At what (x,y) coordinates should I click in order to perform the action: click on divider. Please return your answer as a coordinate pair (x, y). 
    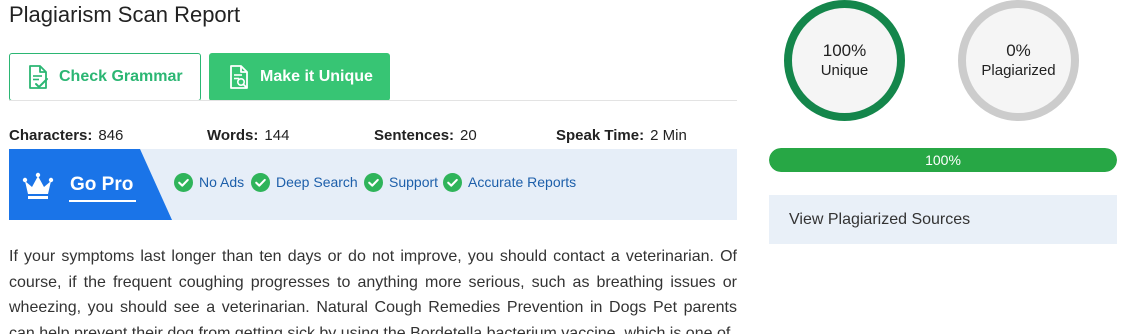
    Looking at the image, I should click on (373, 100).